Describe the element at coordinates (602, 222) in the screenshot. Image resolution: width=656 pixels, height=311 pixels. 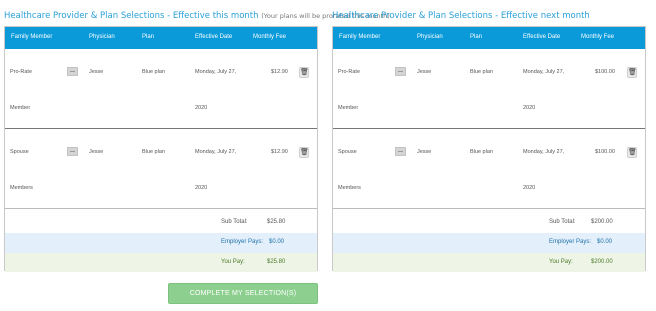
I see `subtotal-value: $200.00` at that location.